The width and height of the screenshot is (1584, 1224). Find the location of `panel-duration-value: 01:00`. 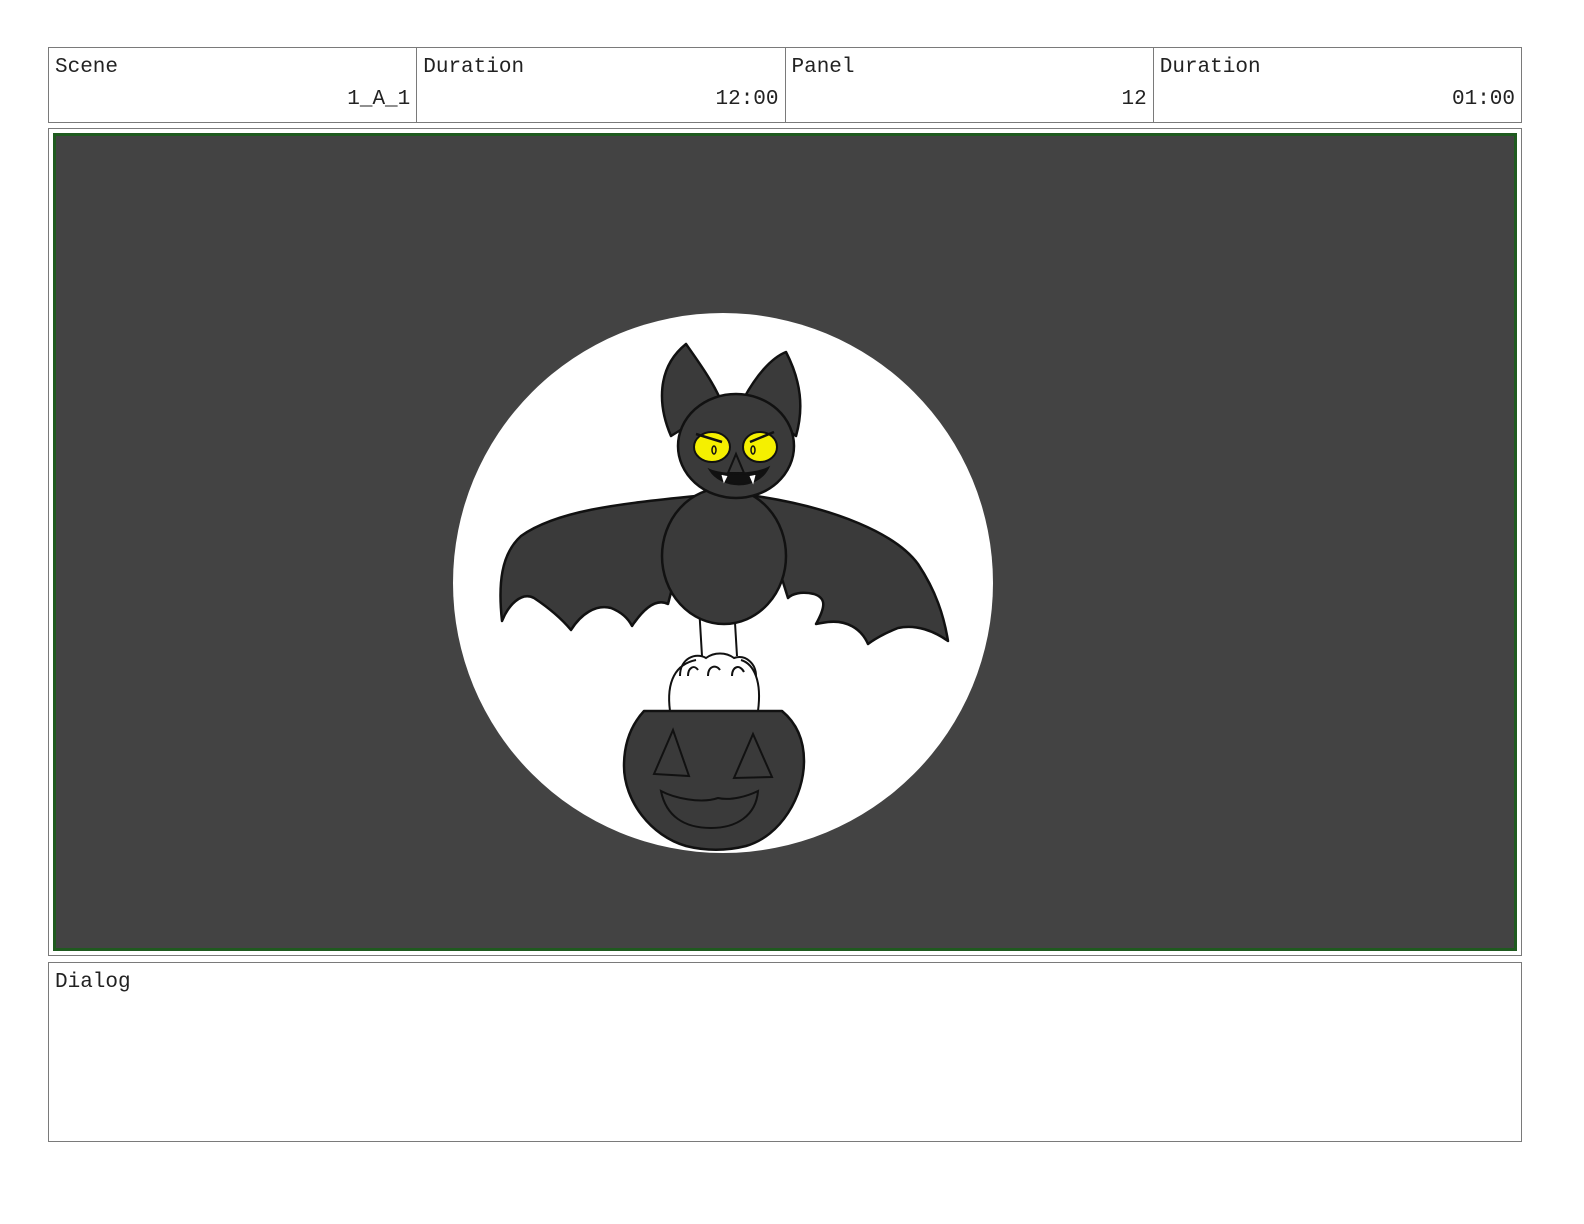

panel-duration-value: 01:00 is located at coordinates (1483, 100).